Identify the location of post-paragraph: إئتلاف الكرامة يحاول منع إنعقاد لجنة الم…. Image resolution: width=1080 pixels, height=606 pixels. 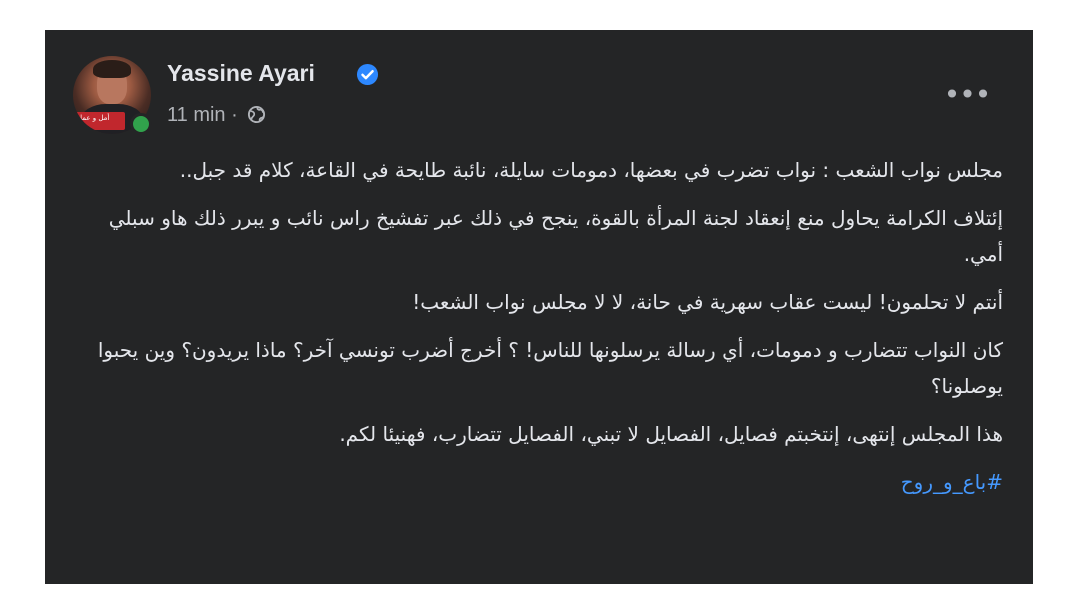
(555, 236).